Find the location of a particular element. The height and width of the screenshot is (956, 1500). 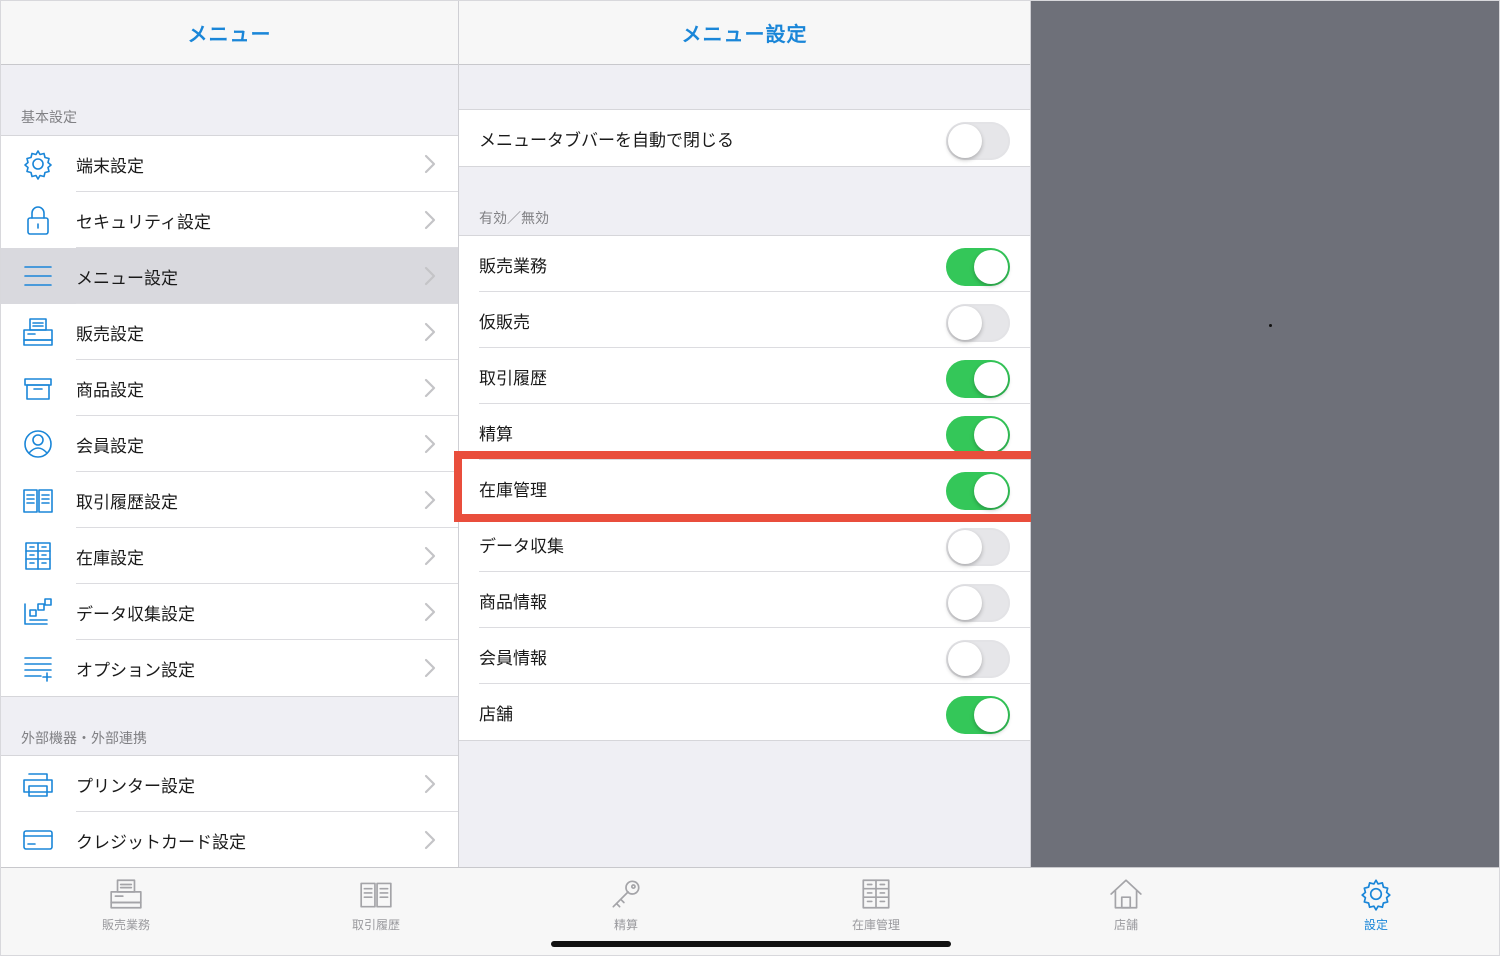

data-collect-icon is located at coordinates (38, 612).